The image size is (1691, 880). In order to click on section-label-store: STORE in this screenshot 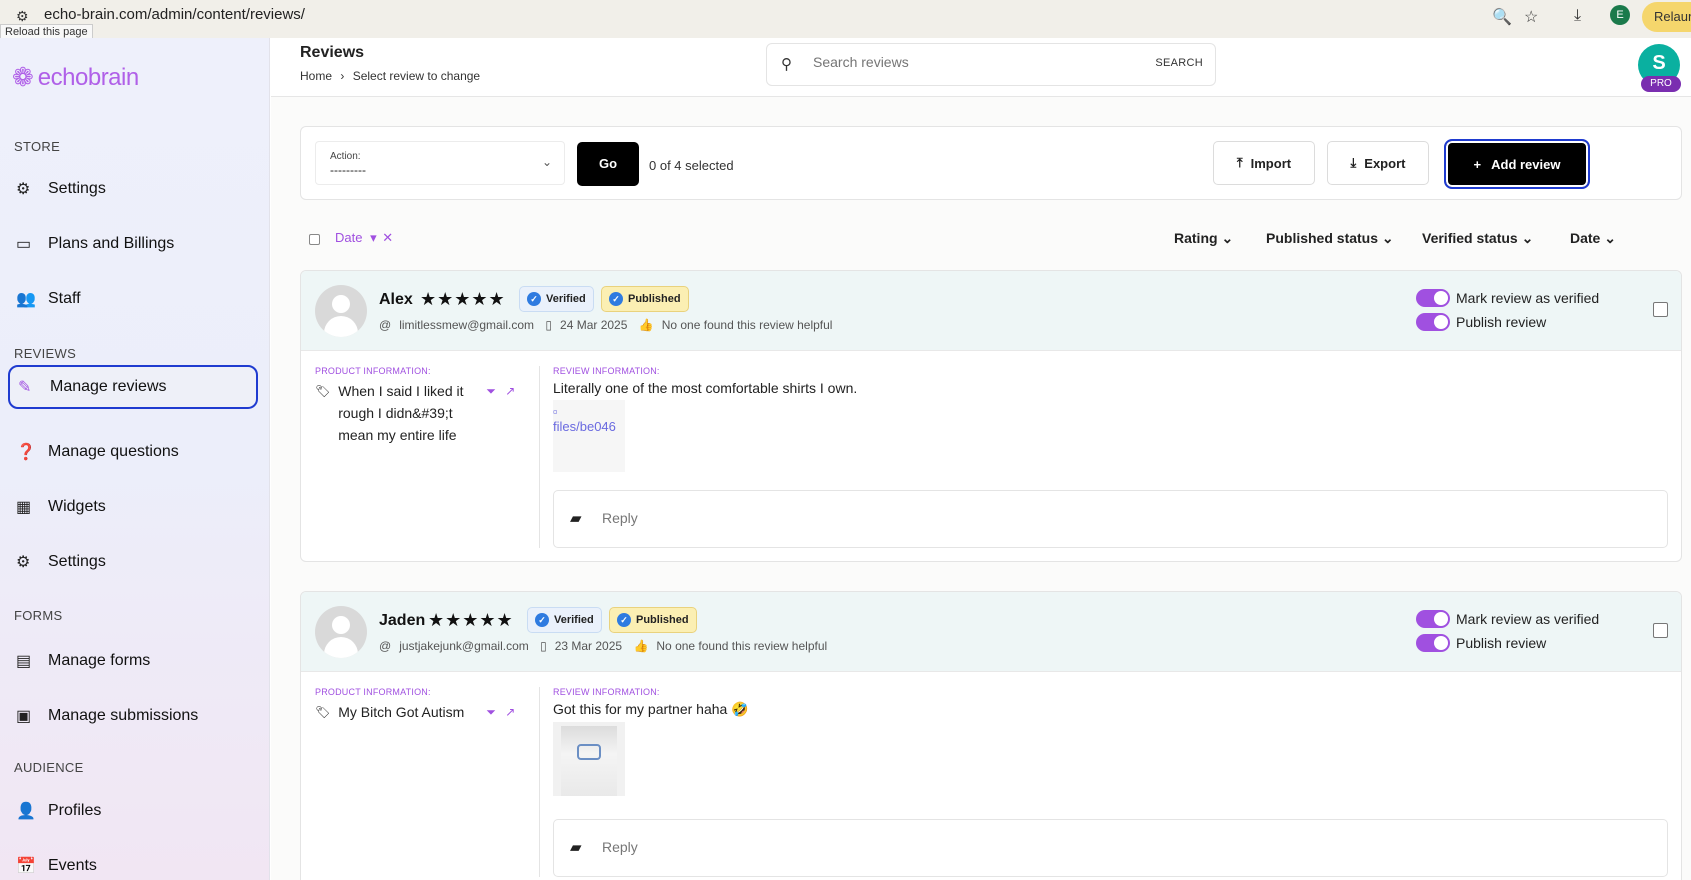, I will do `click(37, 146)`.